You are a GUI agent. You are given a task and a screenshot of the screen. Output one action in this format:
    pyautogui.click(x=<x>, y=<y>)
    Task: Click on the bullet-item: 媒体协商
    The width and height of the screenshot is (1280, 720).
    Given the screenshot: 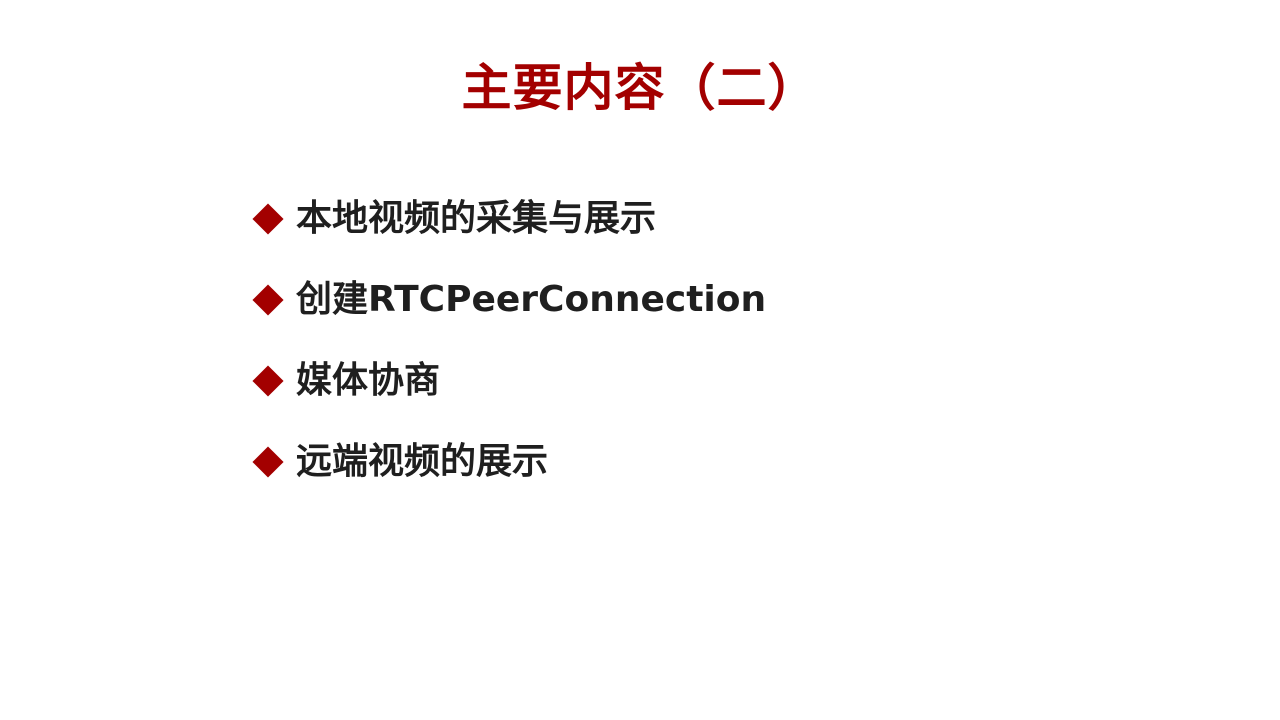 What is the action you would take?
    pyautogui.click(x=509, y=380)
    